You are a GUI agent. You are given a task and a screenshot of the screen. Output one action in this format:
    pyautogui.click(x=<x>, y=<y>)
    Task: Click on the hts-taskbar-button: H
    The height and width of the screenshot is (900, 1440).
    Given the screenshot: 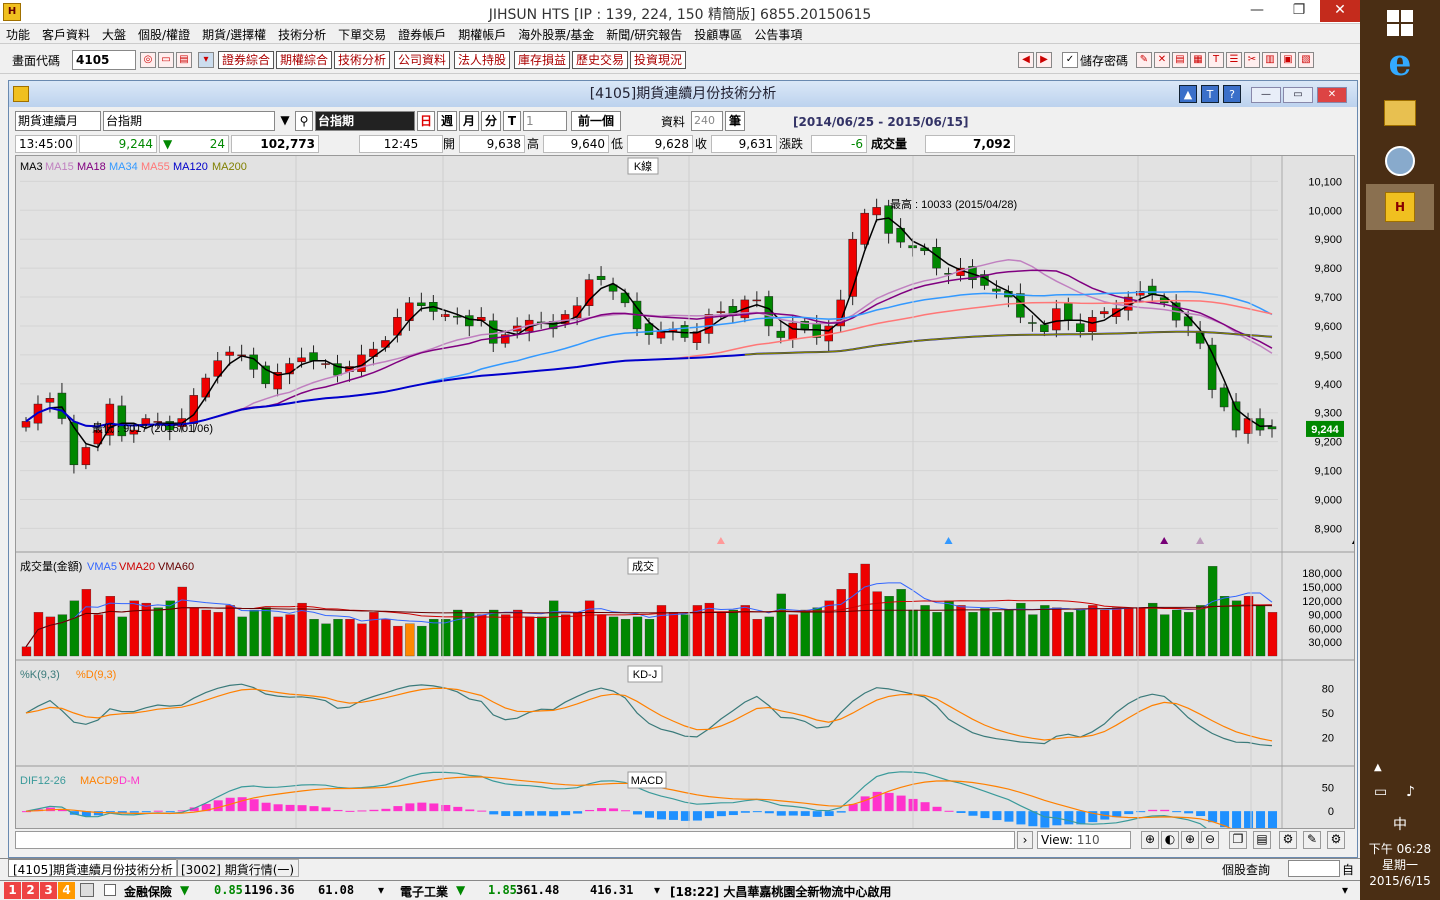 What is the action you would take?
    pyautogui.click(x=1400, y=207)
    